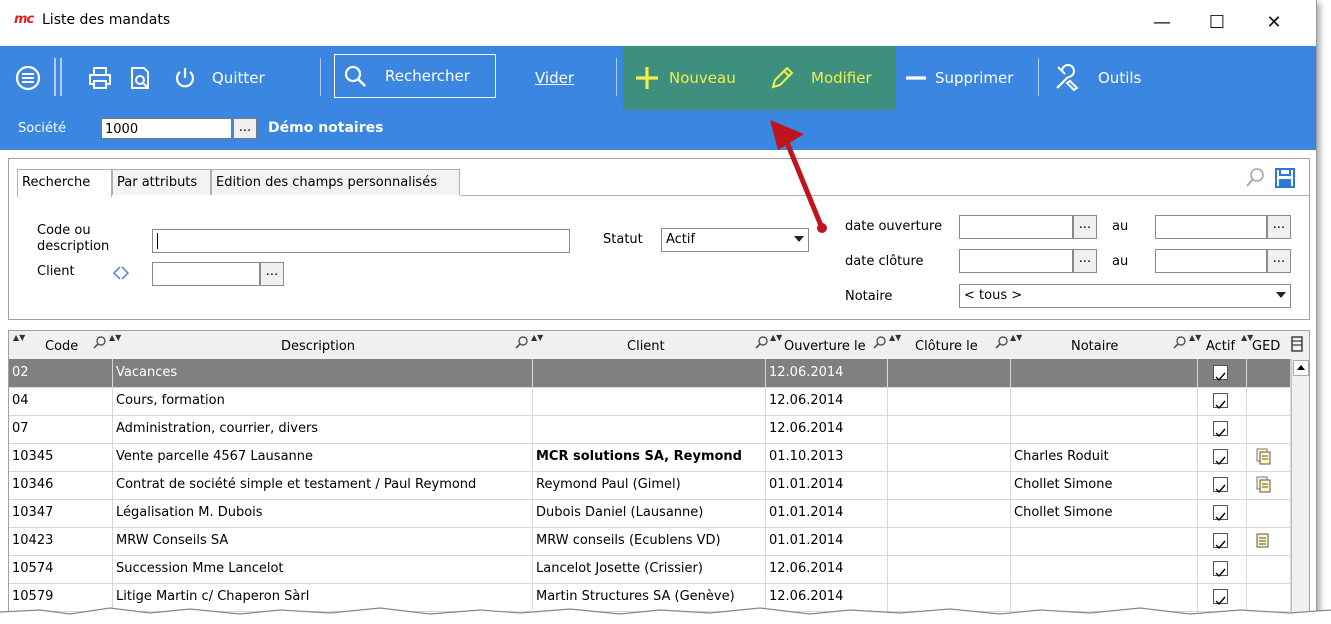 The height and width of the screenshot is (624, 1331). I want to click on cell-description: Succession Mme Lancelot, so click(323, 569).